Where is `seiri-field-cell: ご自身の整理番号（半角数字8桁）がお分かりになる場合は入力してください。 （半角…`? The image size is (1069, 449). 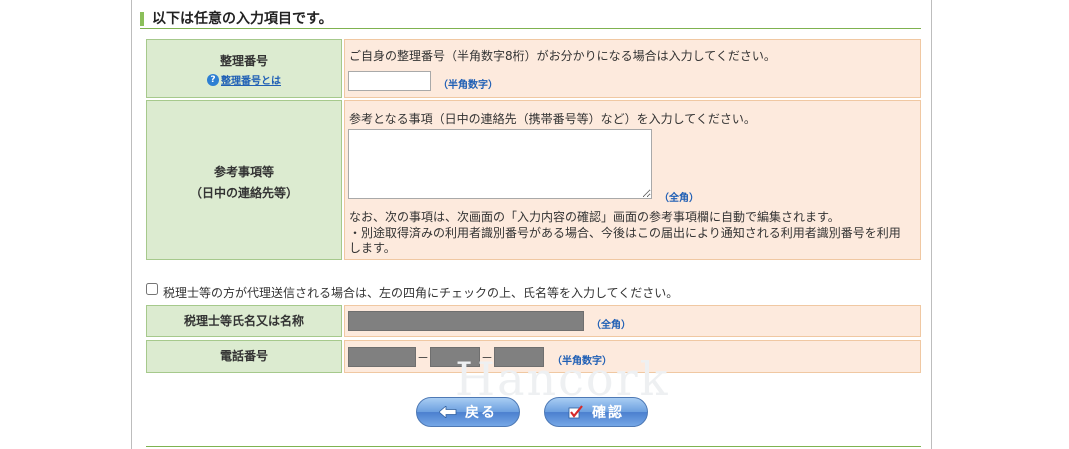 seiri-field-cell: ご自身の整理番号（半角数字8桁）がお分かりになる場合は入力してください。 （半角… is located at coordinates (632, 68).